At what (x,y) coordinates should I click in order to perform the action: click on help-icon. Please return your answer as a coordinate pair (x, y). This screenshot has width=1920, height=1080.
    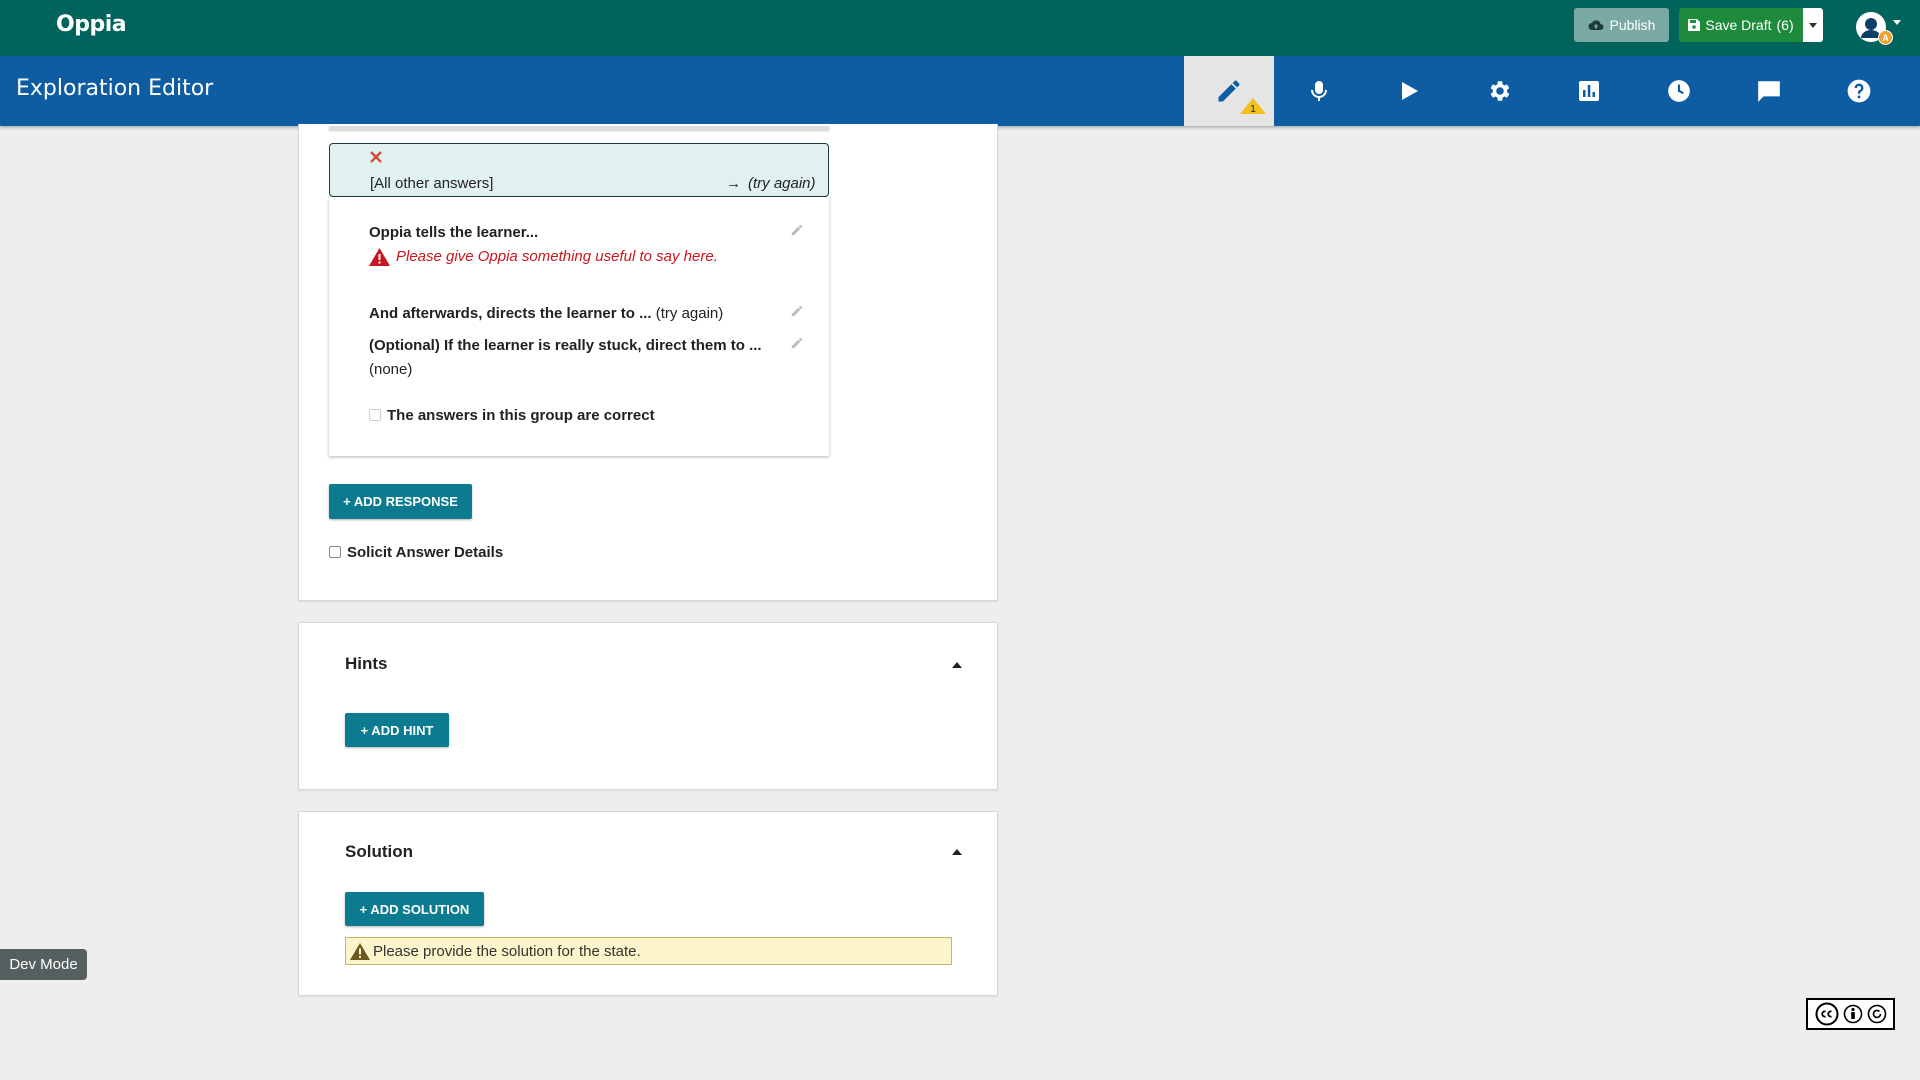
    Looking at the image, I should click on (1859, 91).